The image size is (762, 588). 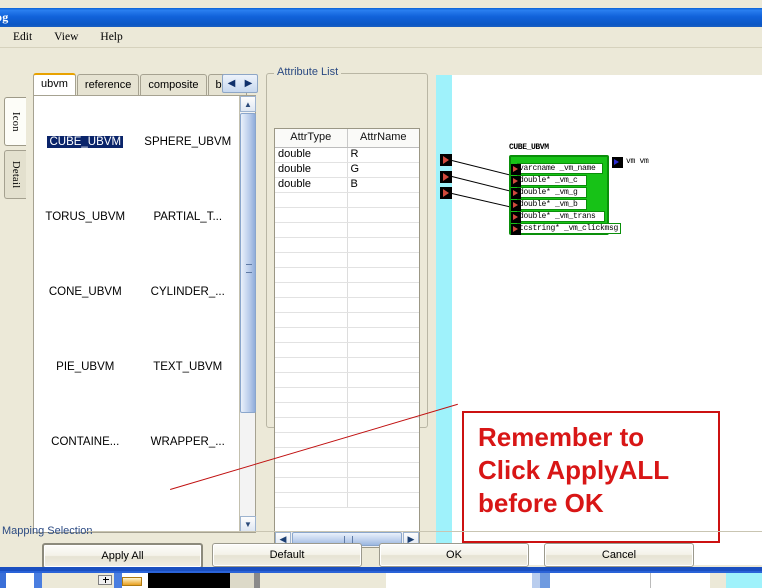 What do you see at coordinates (381, 37) in the screenshot?
I see `menu-bar: Edit View Help` at bounding box center [381, 37].